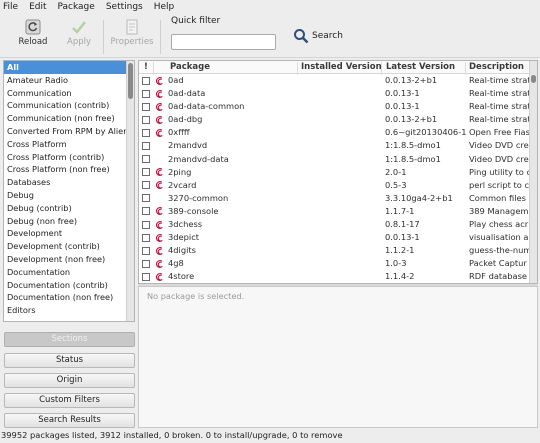 The height and width of the screenshot is (443, 540). Describe the element at coordinates (69, 339) in the screenshot. I see `sections-filter-button: Sections` at that location.